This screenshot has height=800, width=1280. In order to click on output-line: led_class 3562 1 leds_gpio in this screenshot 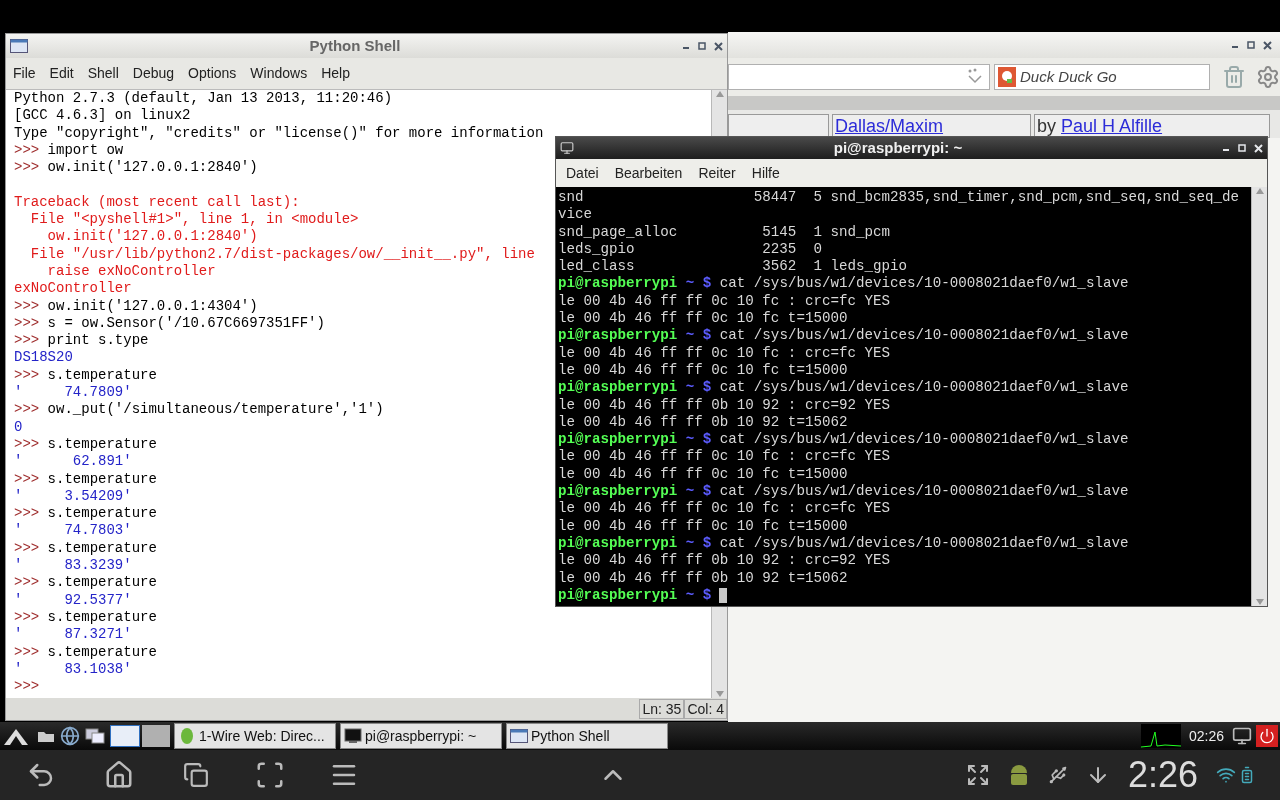, I will do `click(733, 267)`.